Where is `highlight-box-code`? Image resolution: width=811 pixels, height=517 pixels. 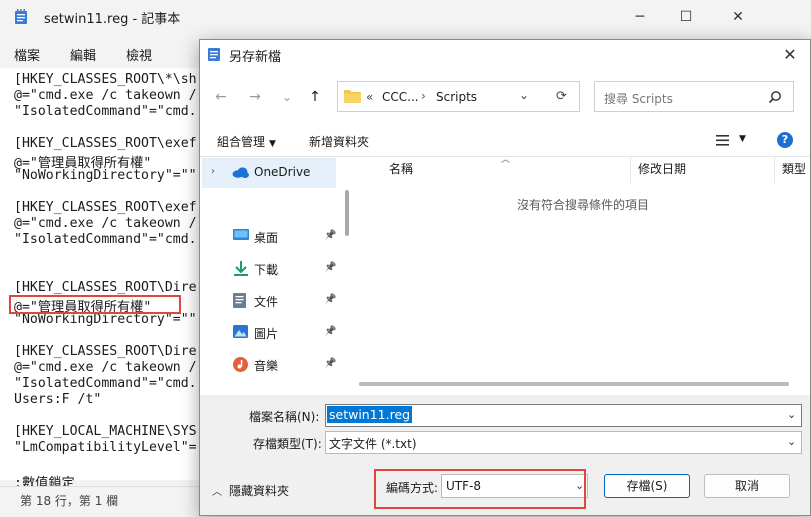
highlight-box-code is located at coordinates (95, 304).